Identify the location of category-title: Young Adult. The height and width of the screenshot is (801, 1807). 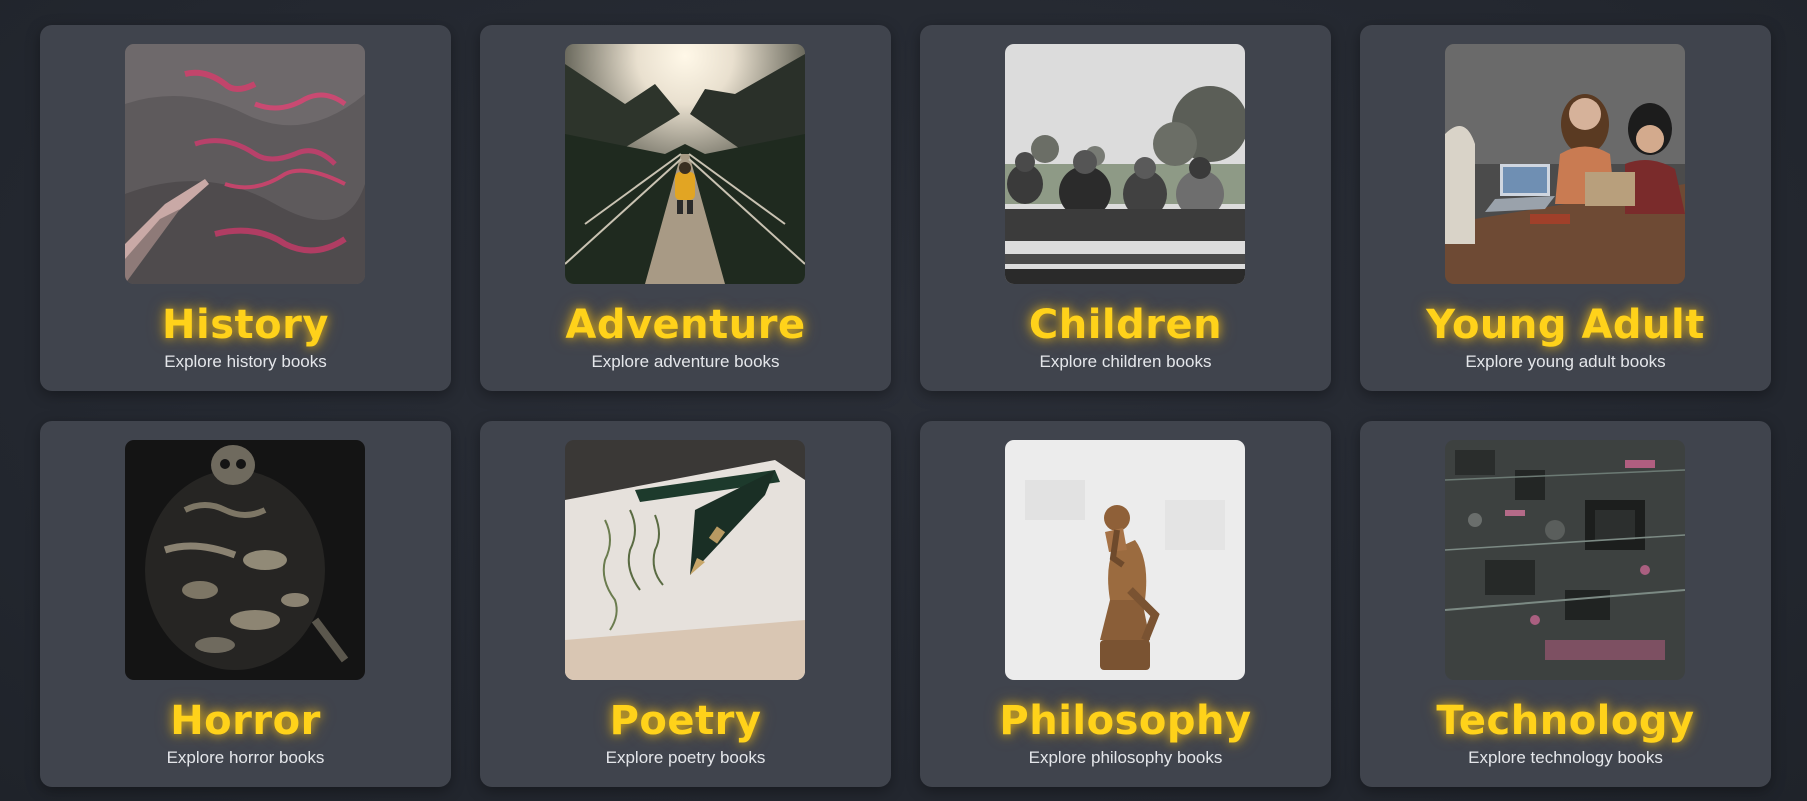
(1565, 325).